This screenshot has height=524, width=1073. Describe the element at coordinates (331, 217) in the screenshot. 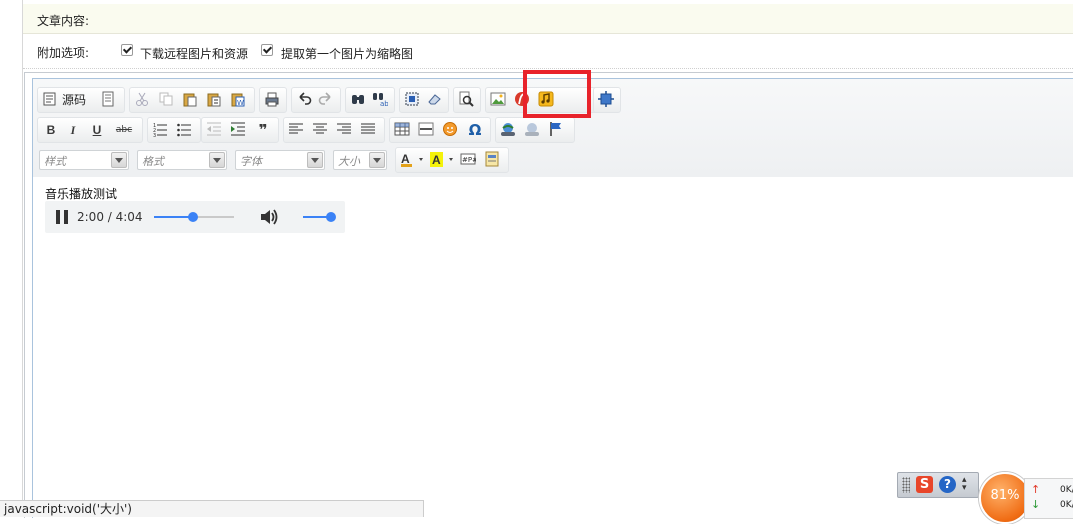

I see `volume-handle` at that location.